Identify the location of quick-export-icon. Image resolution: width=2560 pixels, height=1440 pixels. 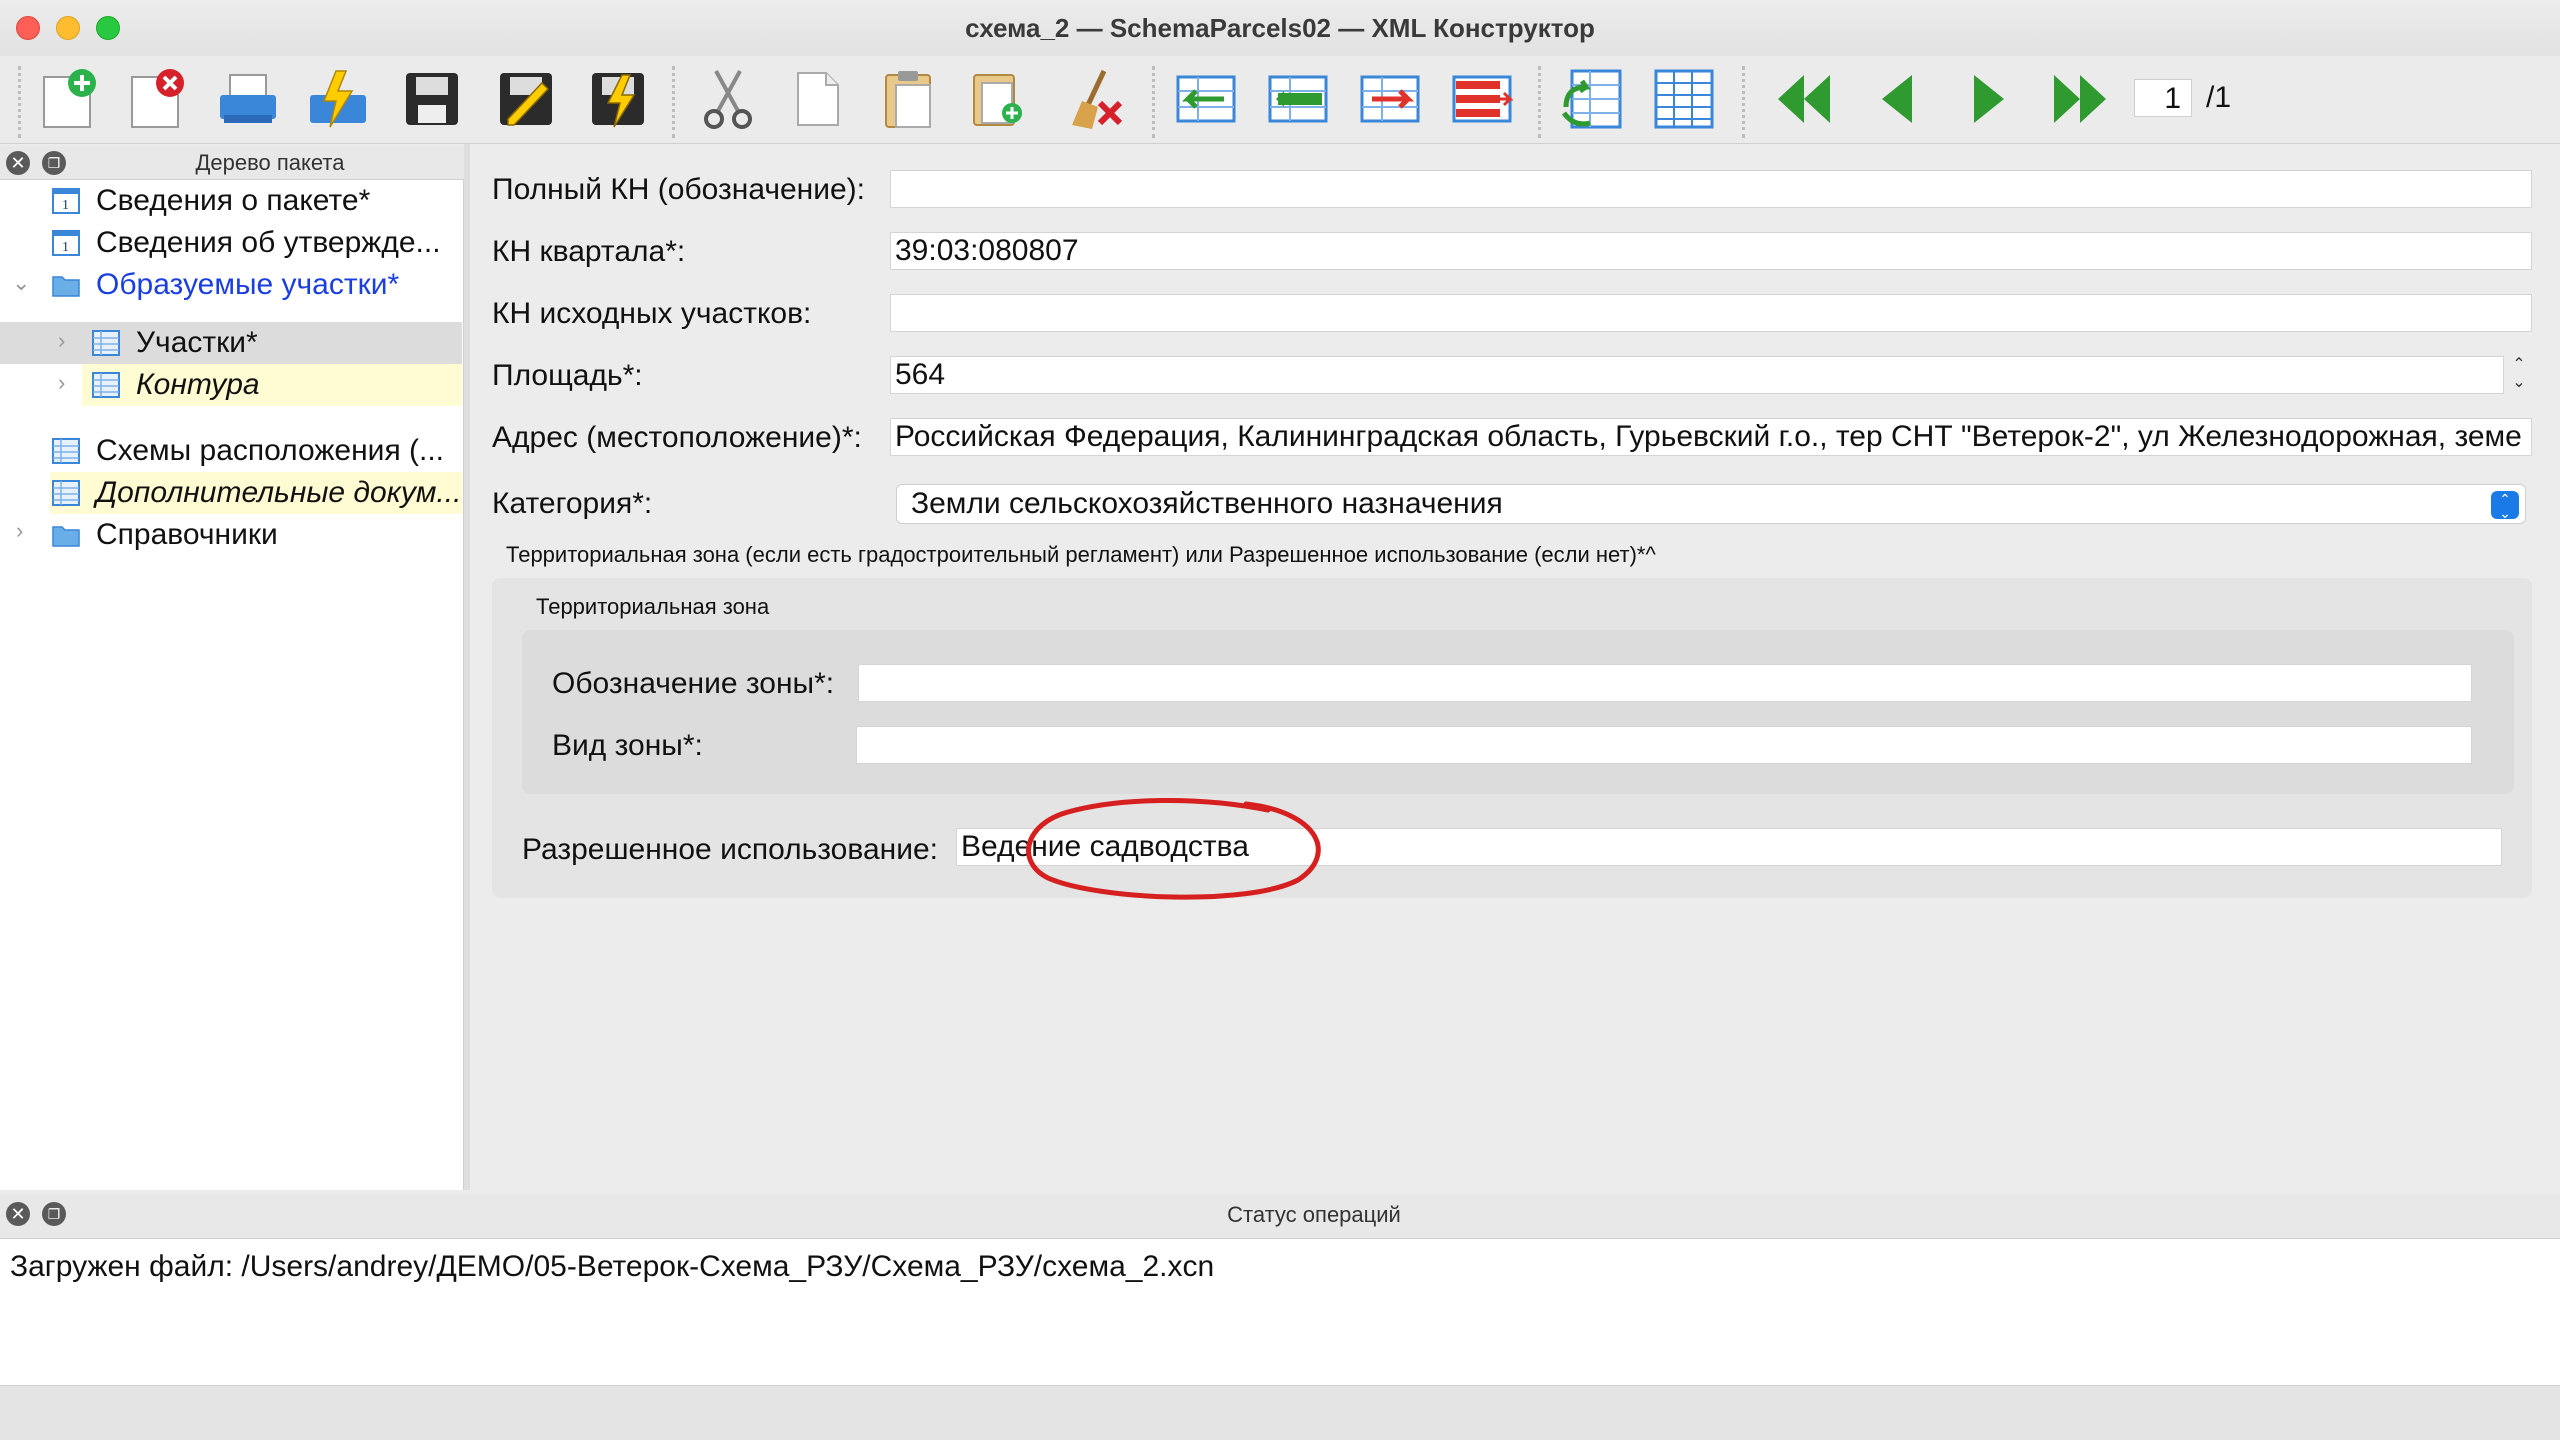
(338, 99).